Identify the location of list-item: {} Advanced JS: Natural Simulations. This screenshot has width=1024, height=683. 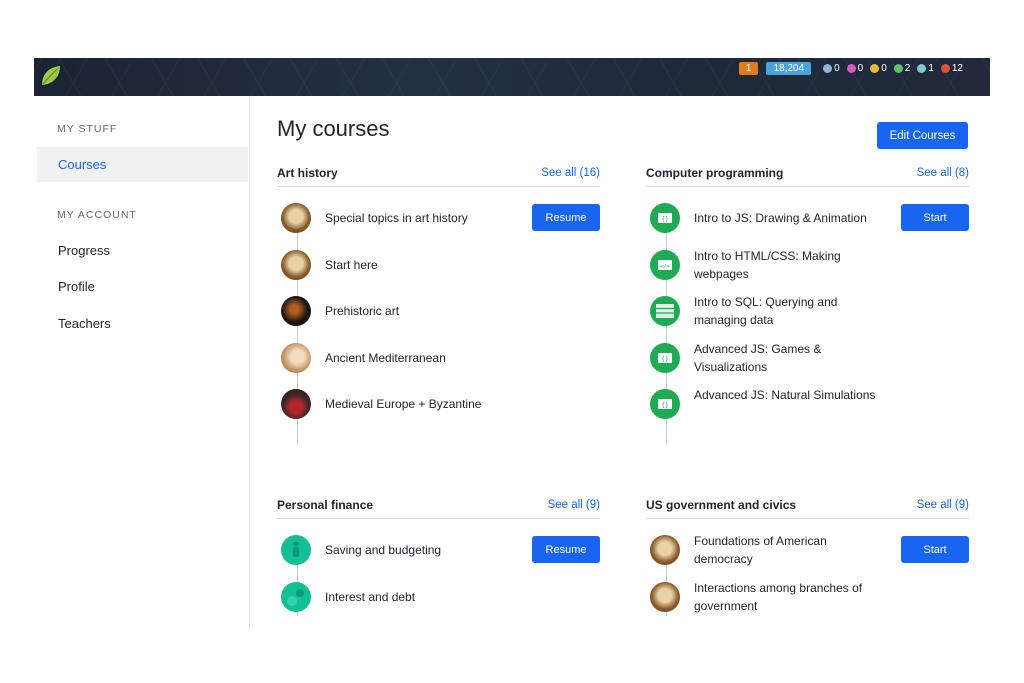
(807, 404).